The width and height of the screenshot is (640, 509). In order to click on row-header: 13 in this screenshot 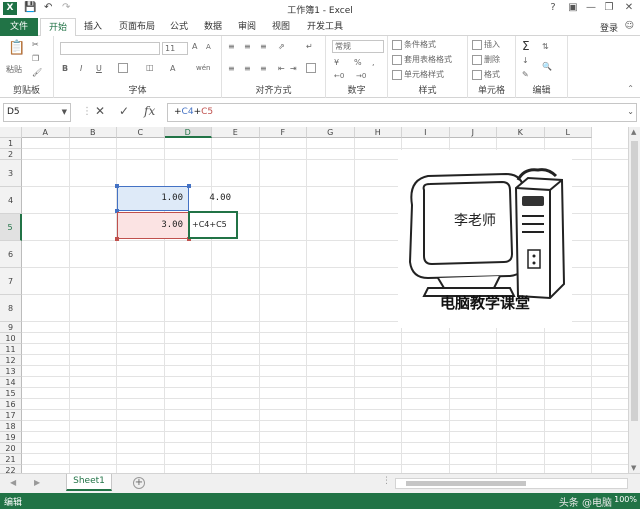, I will do `click(11, 371)`.